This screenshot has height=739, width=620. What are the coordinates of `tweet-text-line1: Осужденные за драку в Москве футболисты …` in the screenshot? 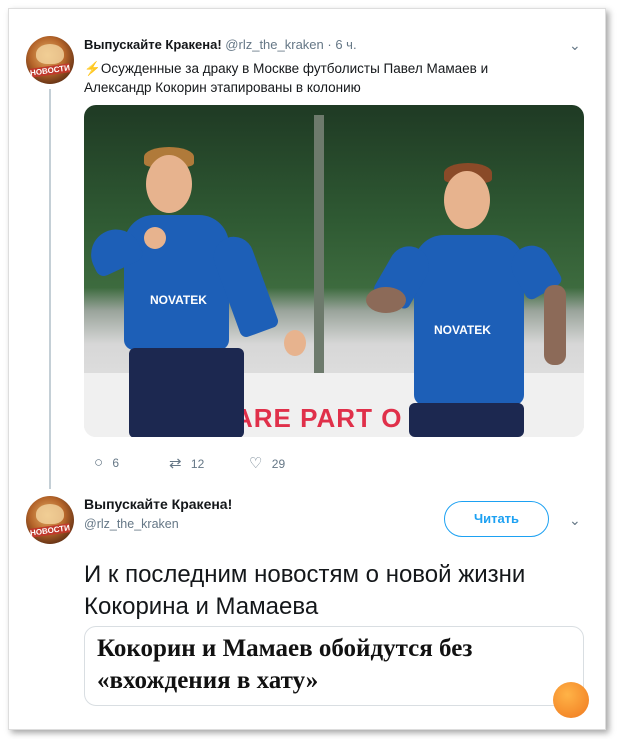 It's located at (294, 68).